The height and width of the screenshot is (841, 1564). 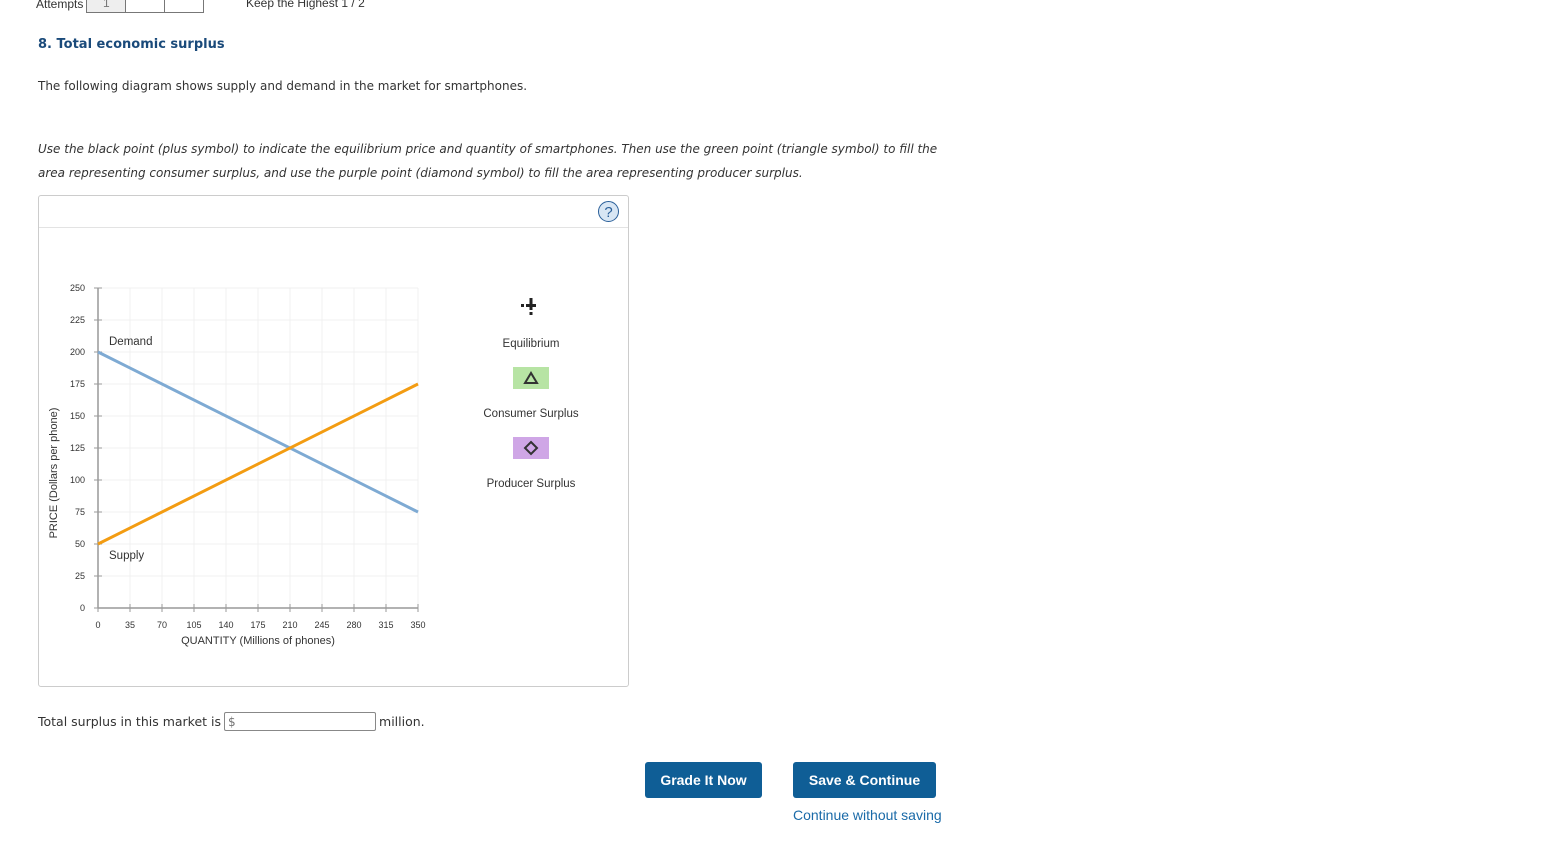 What do you see at coordinates (82, 608) in the screenshot?
I see `y-tick-label: 0` at bounding box center [82, 608].